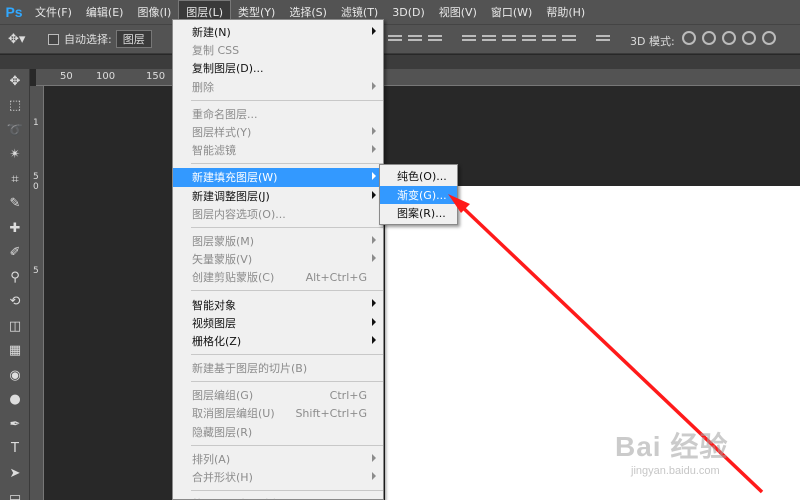  What do you see at coordinates (15, 277) in the screenshot?
I see `clone-stamp-tool-icon: ⚲` at bounding box center [15, 277].